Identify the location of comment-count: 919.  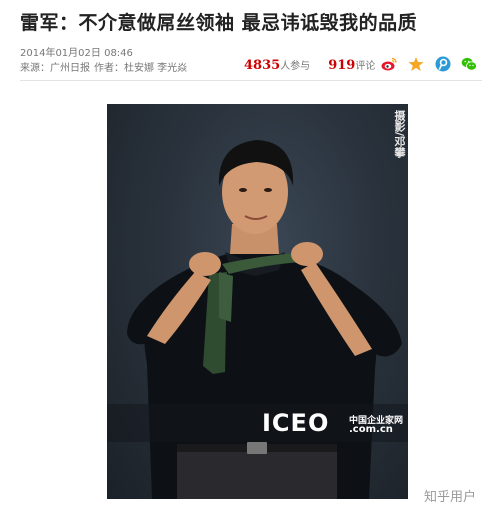
(341, 65).